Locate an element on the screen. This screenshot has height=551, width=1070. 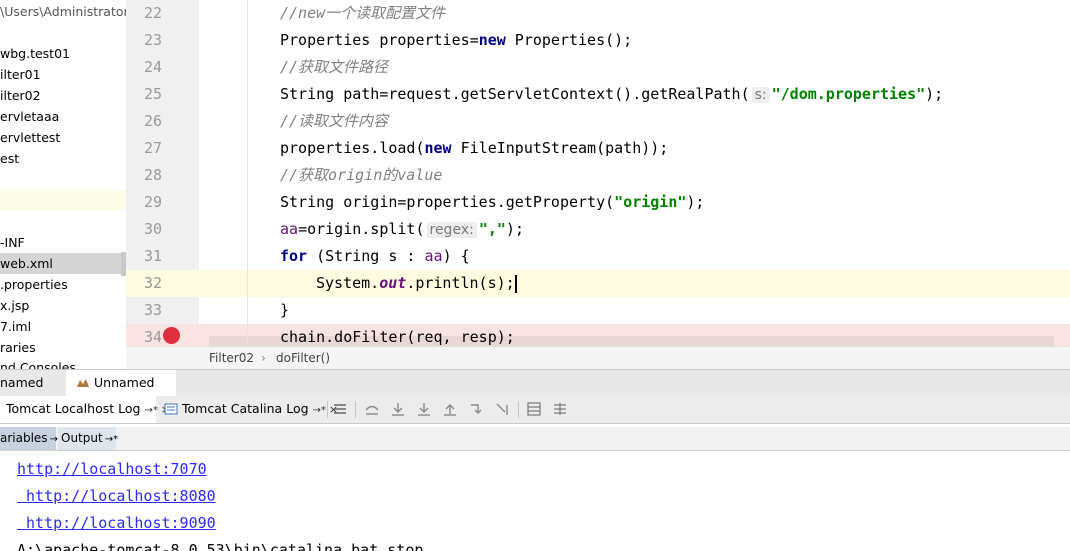
console-link: http://localhost:8080 is located at coordinates (116, 496).